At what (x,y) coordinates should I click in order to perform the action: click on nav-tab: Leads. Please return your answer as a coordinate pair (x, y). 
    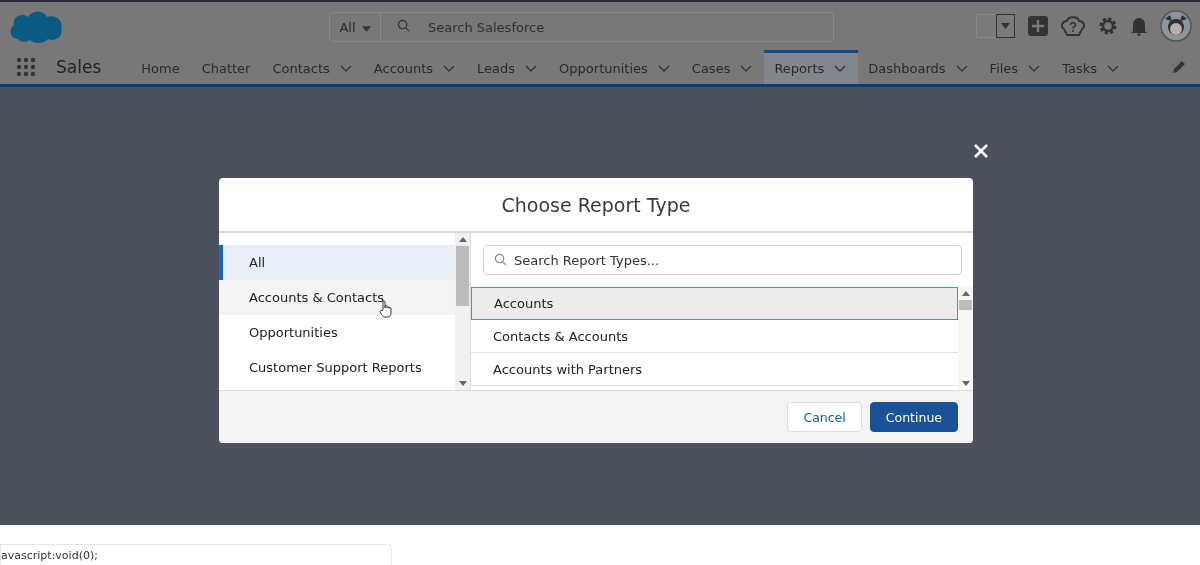
    Looking at the image, I should click on (508, 67).